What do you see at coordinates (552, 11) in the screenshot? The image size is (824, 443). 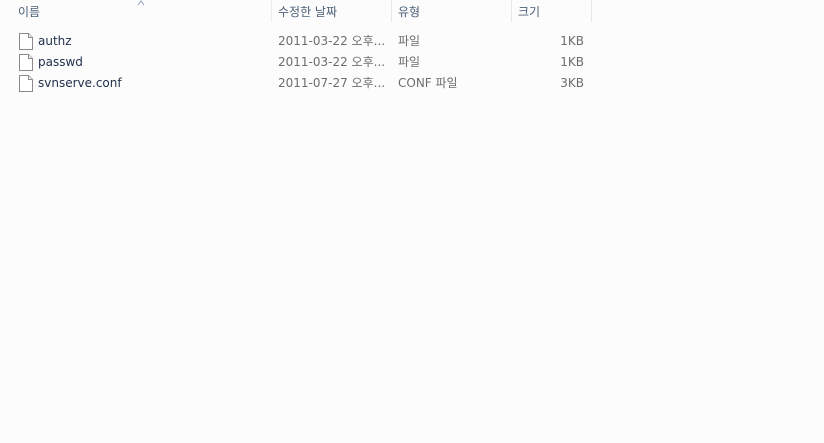 I see `column-header-size: 크기` at bounding box center [552, 11].